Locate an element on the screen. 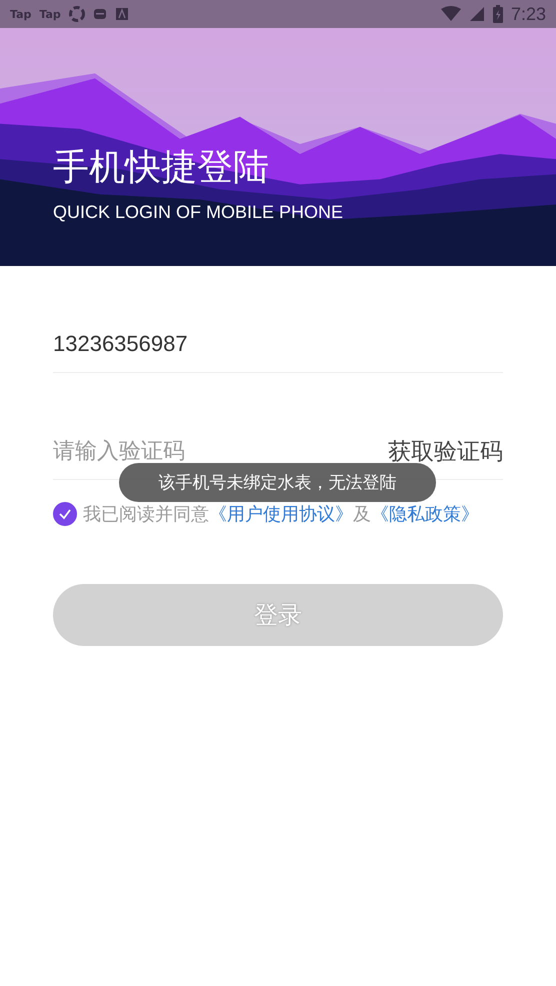 The height and width of the screenshot is (986, 556). user-agreement-link: 《用户使用协议》 is located at coordinates (281, 514).